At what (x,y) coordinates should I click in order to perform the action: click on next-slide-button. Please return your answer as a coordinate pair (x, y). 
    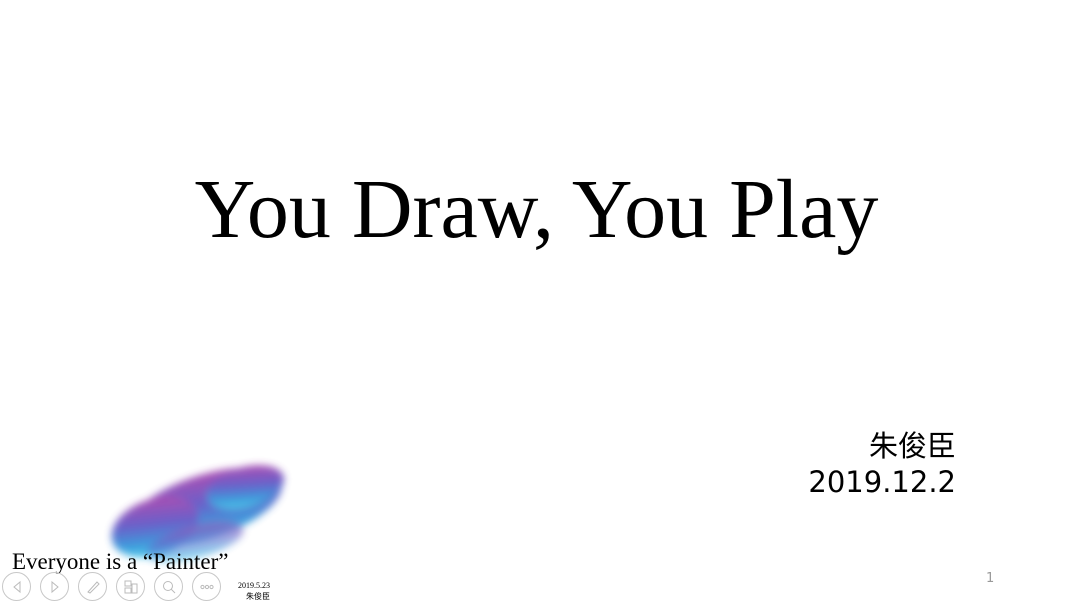
    Looking at the image, I should click on (54, 586).